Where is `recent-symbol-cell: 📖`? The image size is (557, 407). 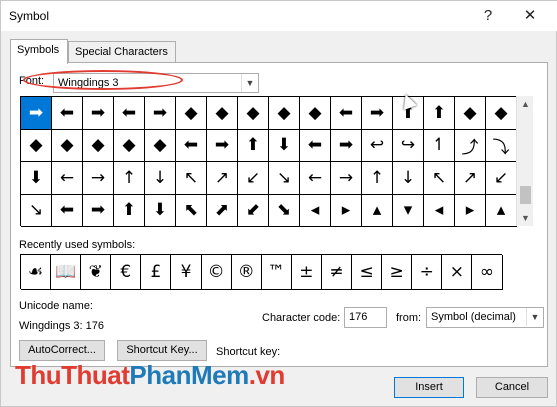 recent-symbol-cell: 📖 is located at coordinates (66, 272).